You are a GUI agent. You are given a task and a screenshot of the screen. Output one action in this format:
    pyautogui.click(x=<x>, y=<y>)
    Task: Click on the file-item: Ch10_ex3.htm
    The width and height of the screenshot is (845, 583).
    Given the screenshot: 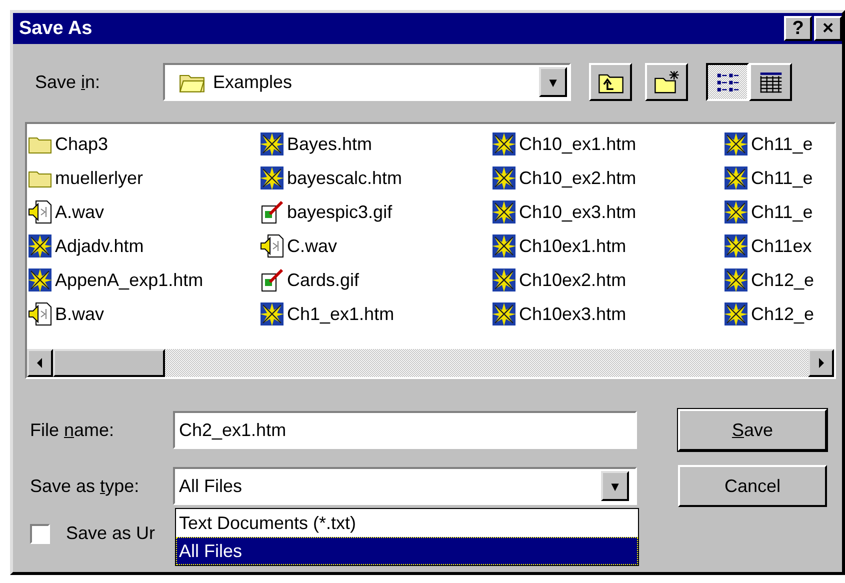 What is the action you would take?
    pyautogui.click(x=608, y=212)
    